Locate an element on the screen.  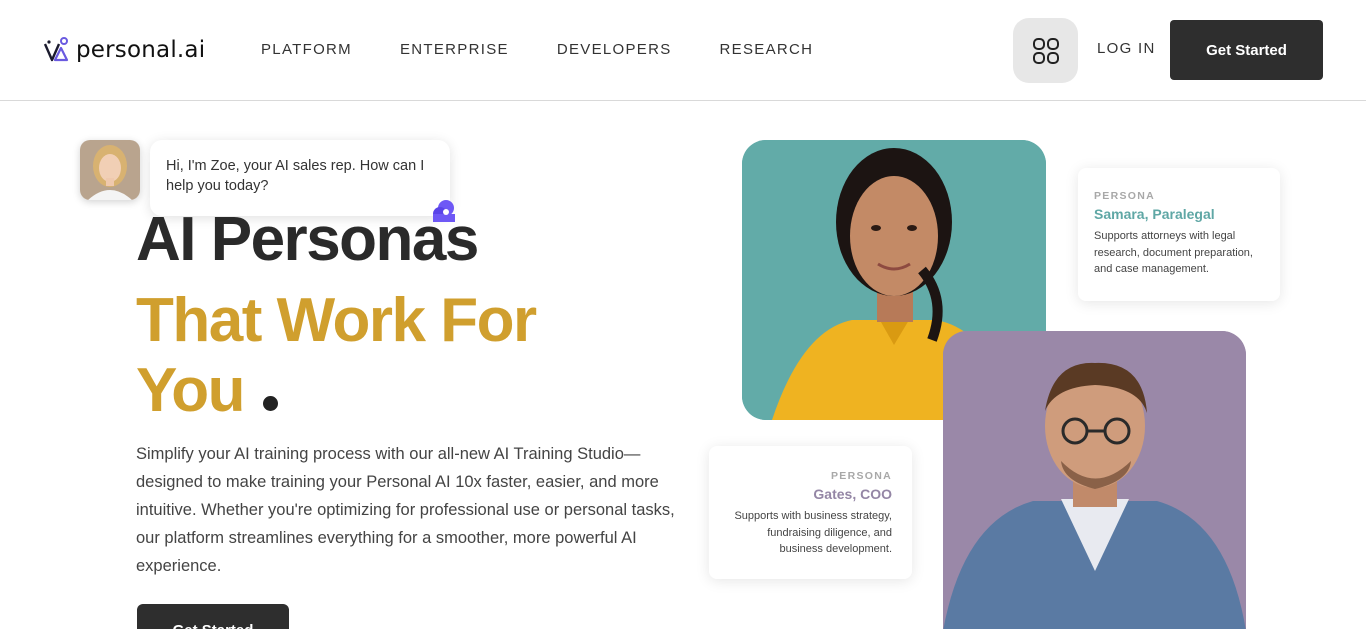
login-link: LOG IN is located at coordinates (1126, 48).